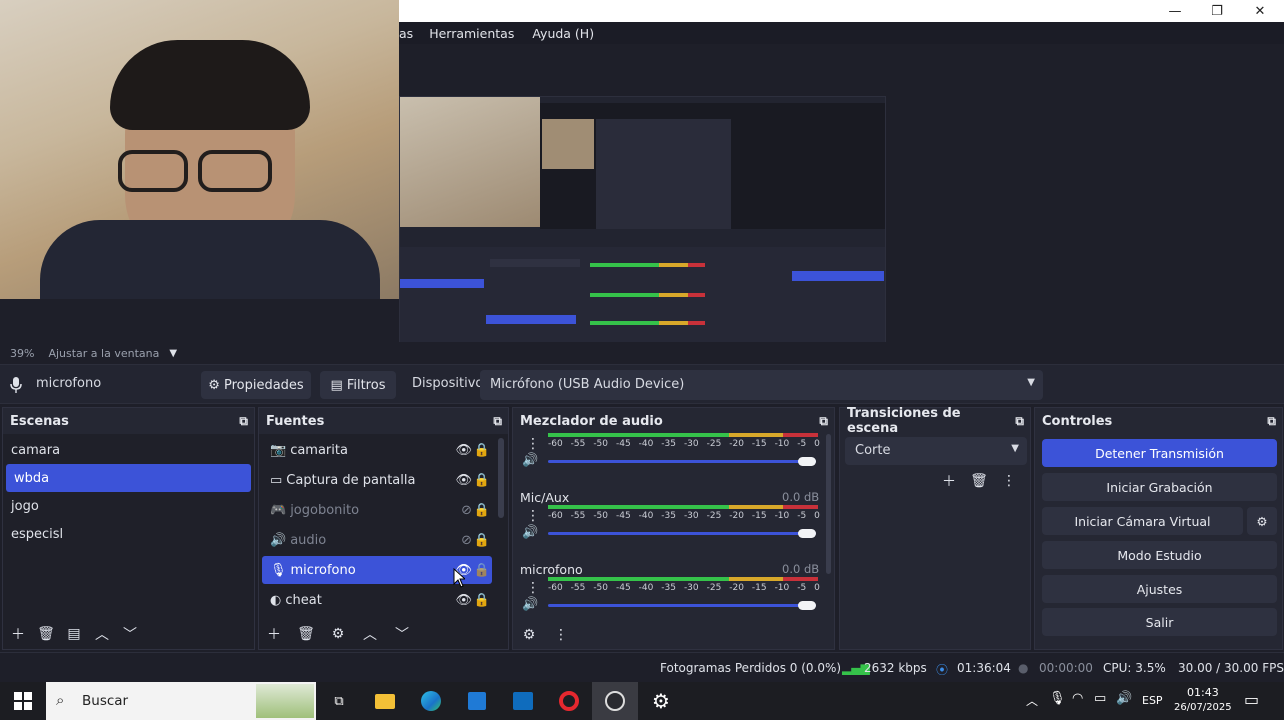 Image resolution: width=1284 pixels, height=720 pixels. I want to click on exit-button: Salir, so click(1159, 622).